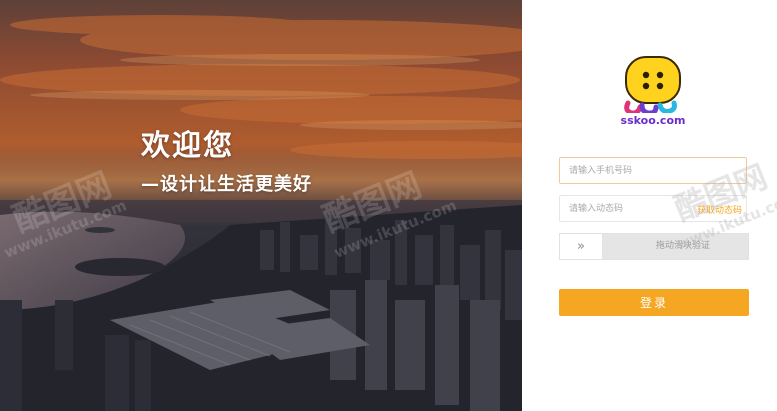  Describe the element at coordinates (188, 145) in the screenshot. I see `welcome-title: 欢迎您` at that location.